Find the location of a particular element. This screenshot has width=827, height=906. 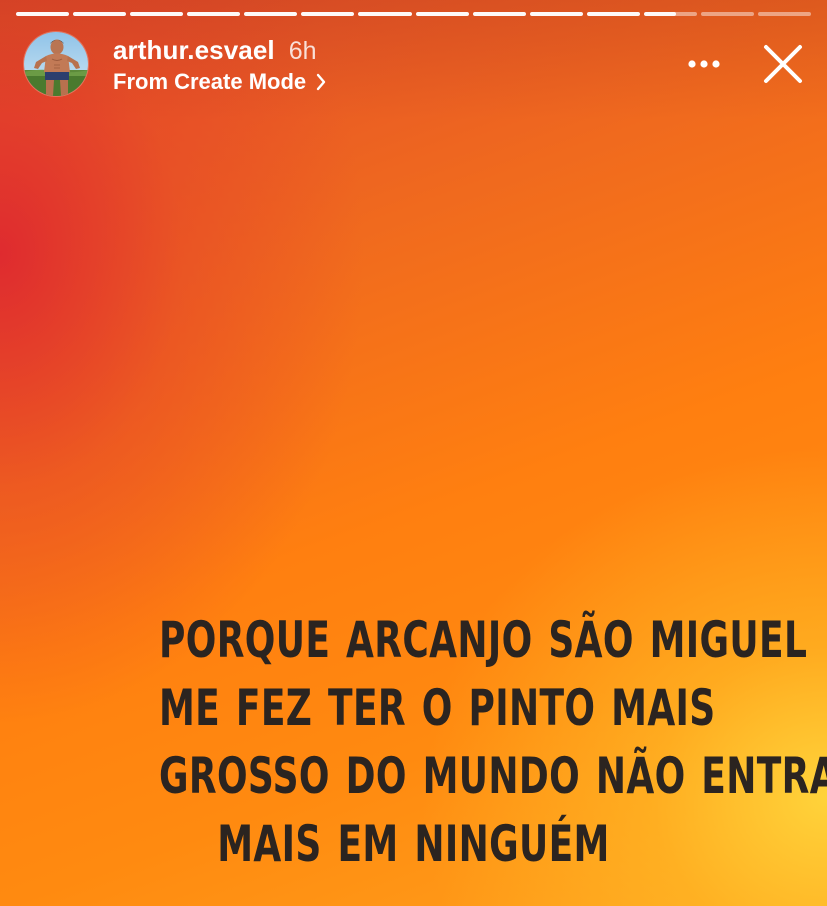

user-line: arthur.esvael 6h is located at coordinates (220, 51).